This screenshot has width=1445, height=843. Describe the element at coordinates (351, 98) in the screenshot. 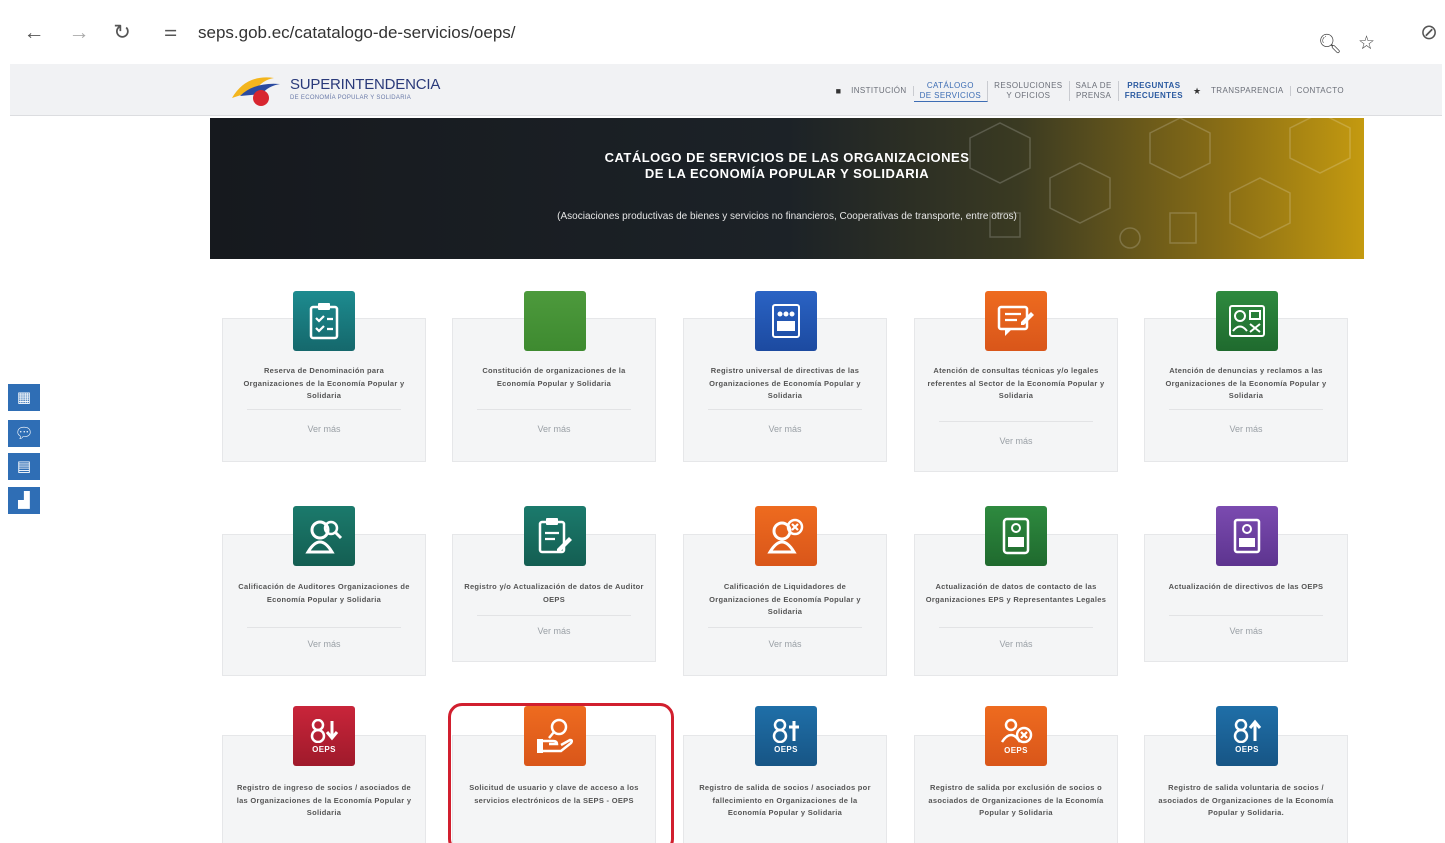

I see `logo-subtitle: DE ECONOMÍA POPULAR Y SOLIDARIA` at that location.